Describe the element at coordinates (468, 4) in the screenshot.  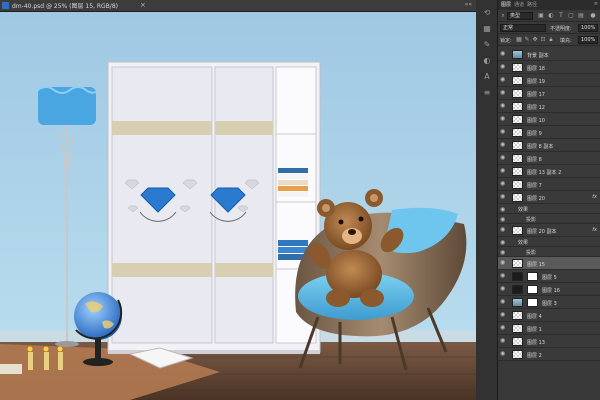
I see `collapse-panels-icon: ««` at that location.